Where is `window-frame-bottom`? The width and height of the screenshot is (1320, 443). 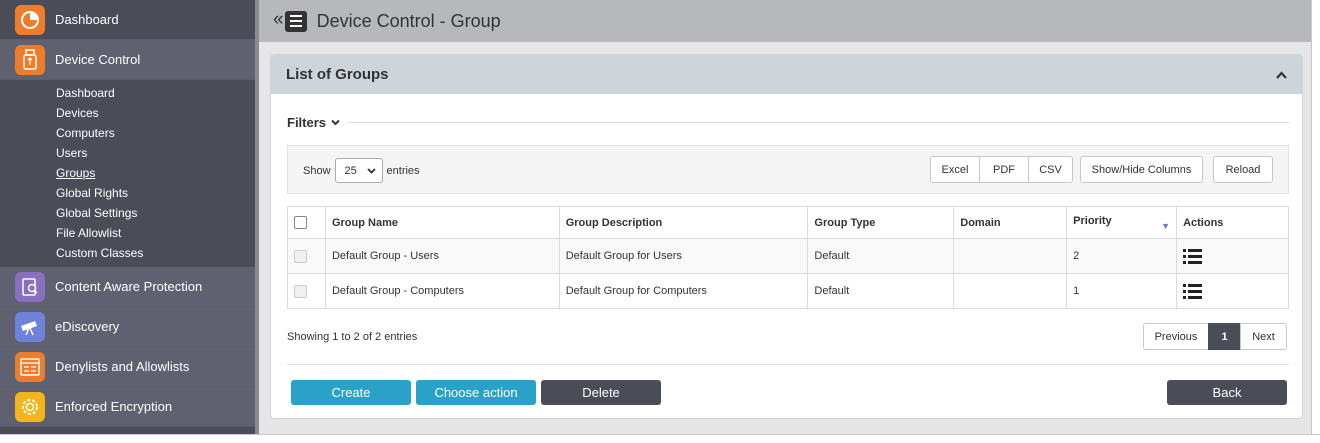 window-frame-bottom is located at coordinates (660, 438).